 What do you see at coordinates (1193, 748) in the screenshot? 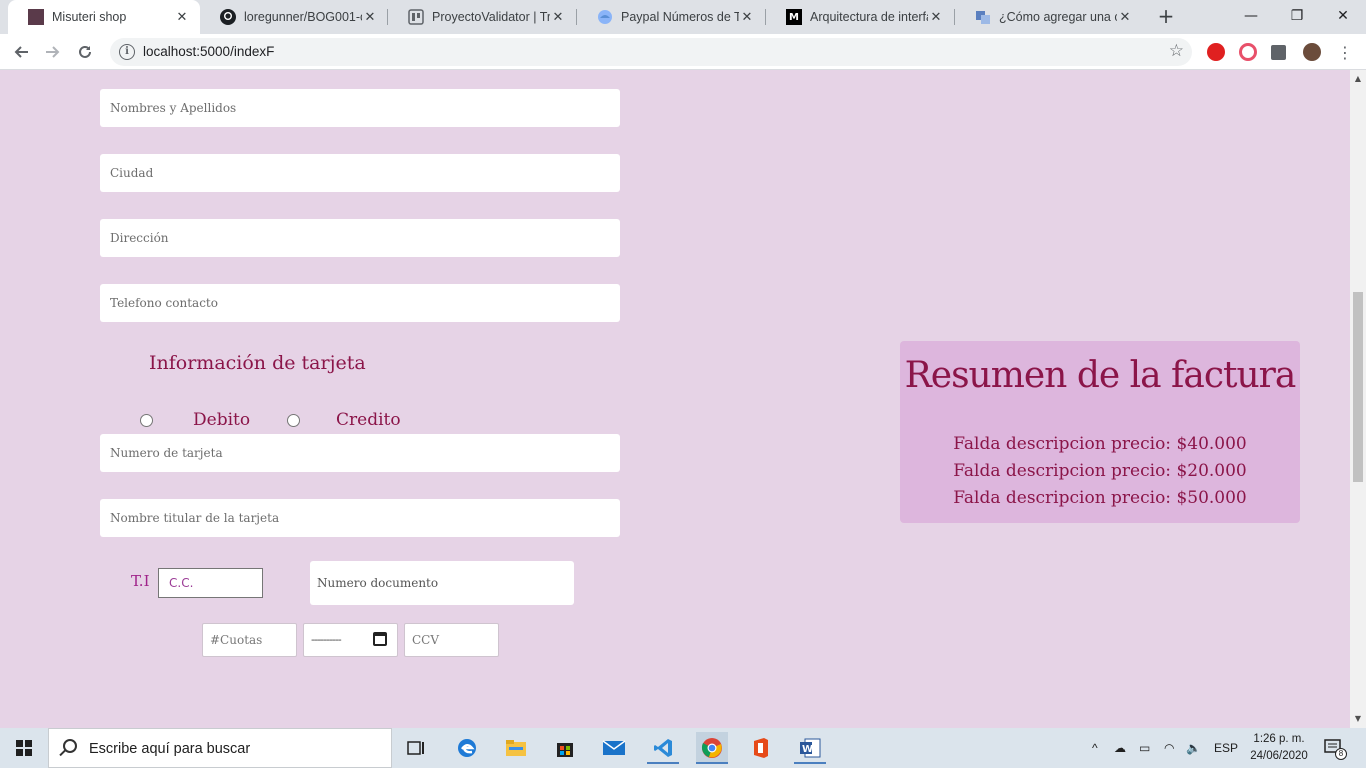
I see `volume-icon: 🔈` at bounding box center [1193, 748].